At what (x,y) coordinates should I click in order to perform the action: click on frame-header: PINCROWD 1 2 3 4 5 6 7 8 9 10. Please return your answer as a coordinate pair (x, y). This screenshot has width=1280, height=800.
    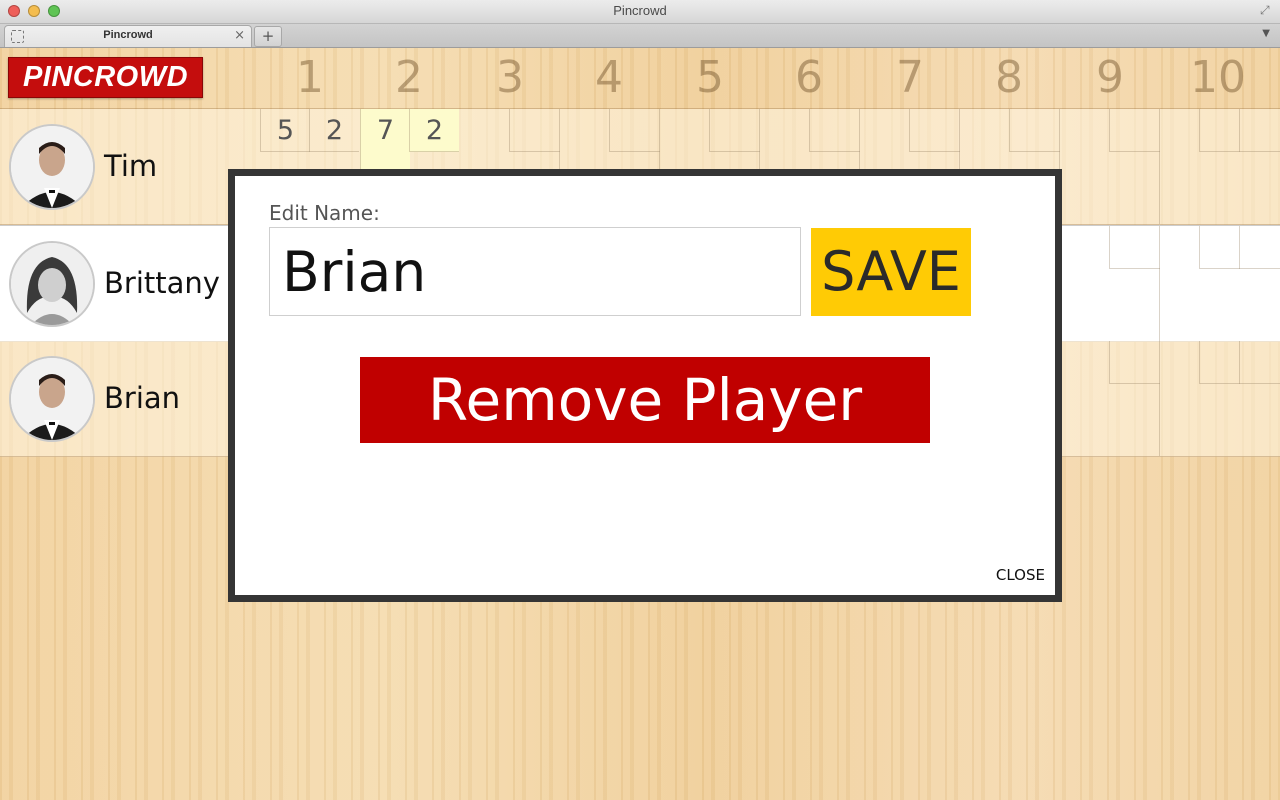
    Looking at the image, I should click on (640, 78).